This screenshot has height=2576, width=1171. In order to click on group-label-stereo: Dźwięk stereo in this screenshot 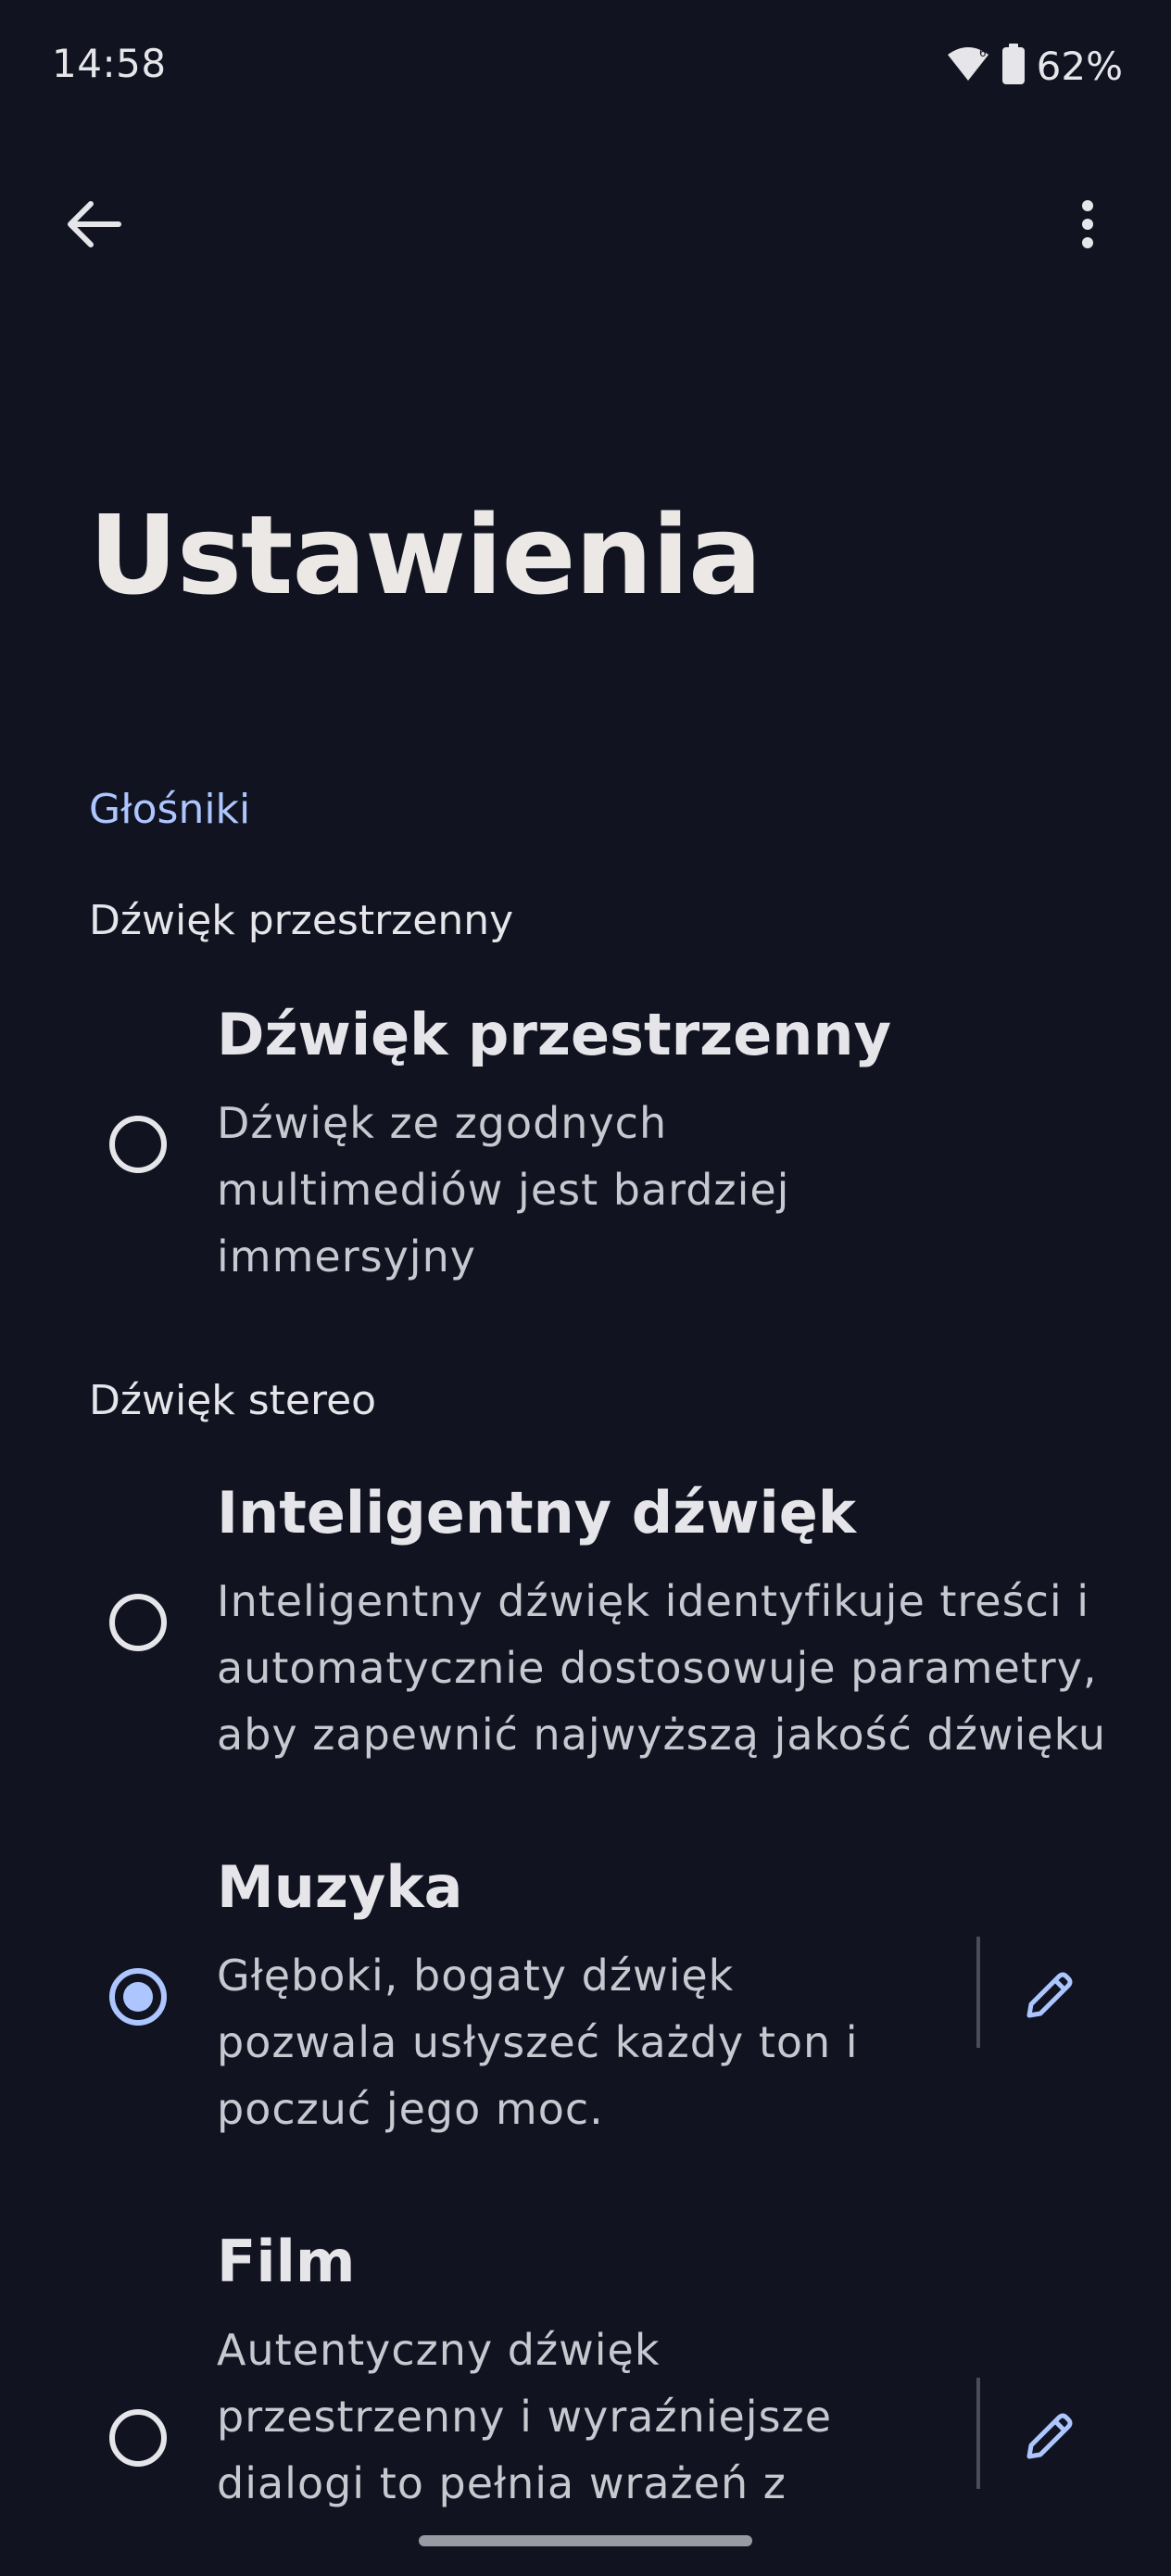, I will do `click(233, 1400)`.